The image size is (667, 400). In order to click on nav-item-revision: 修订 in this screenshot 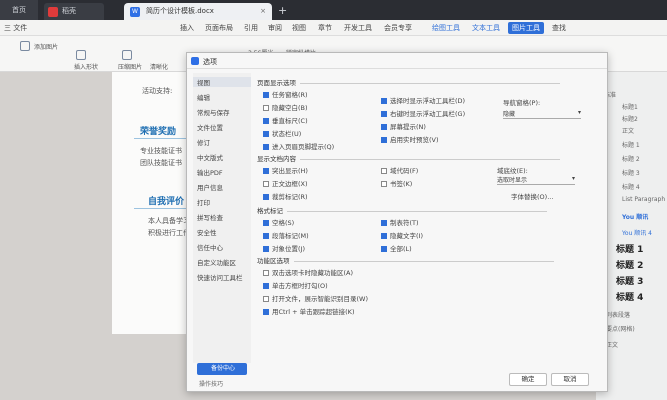, I will do `click(203, 142)`.